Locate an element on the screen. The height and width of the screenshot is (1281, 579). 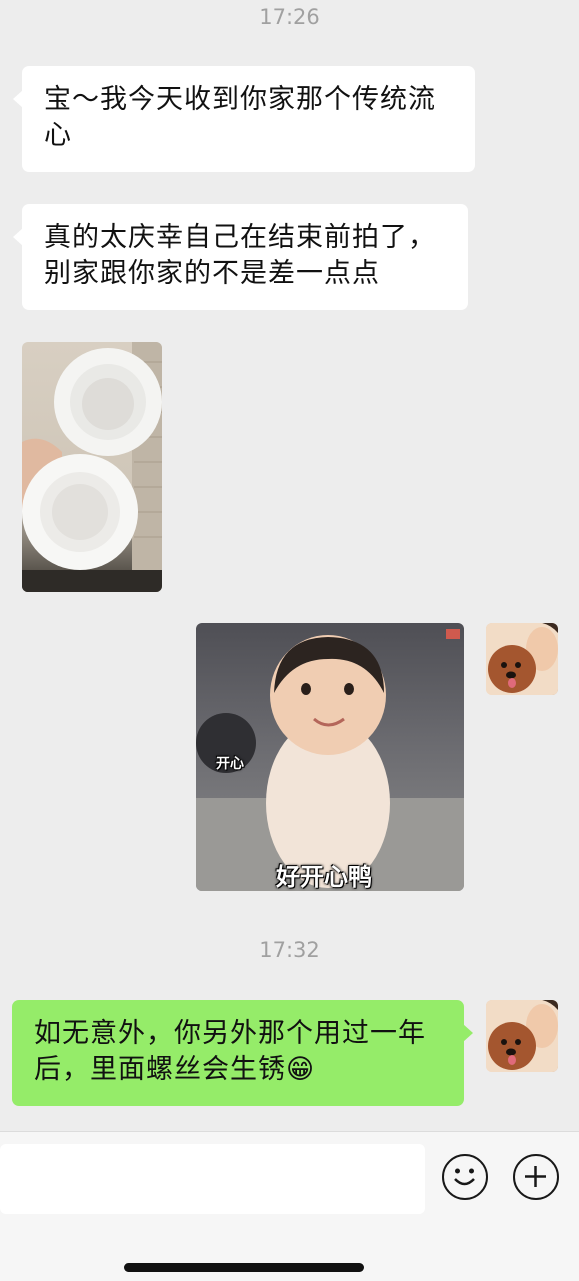
smiley-icon is located at coordinates (464, 1177).